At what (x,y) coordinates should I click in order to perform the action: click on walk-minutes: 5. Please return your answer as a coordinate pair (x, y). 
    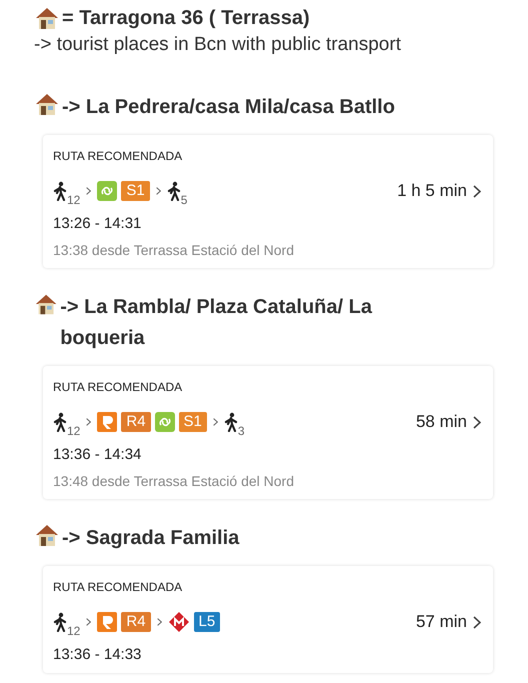
    Looking at the image, I should click on (184, 200).